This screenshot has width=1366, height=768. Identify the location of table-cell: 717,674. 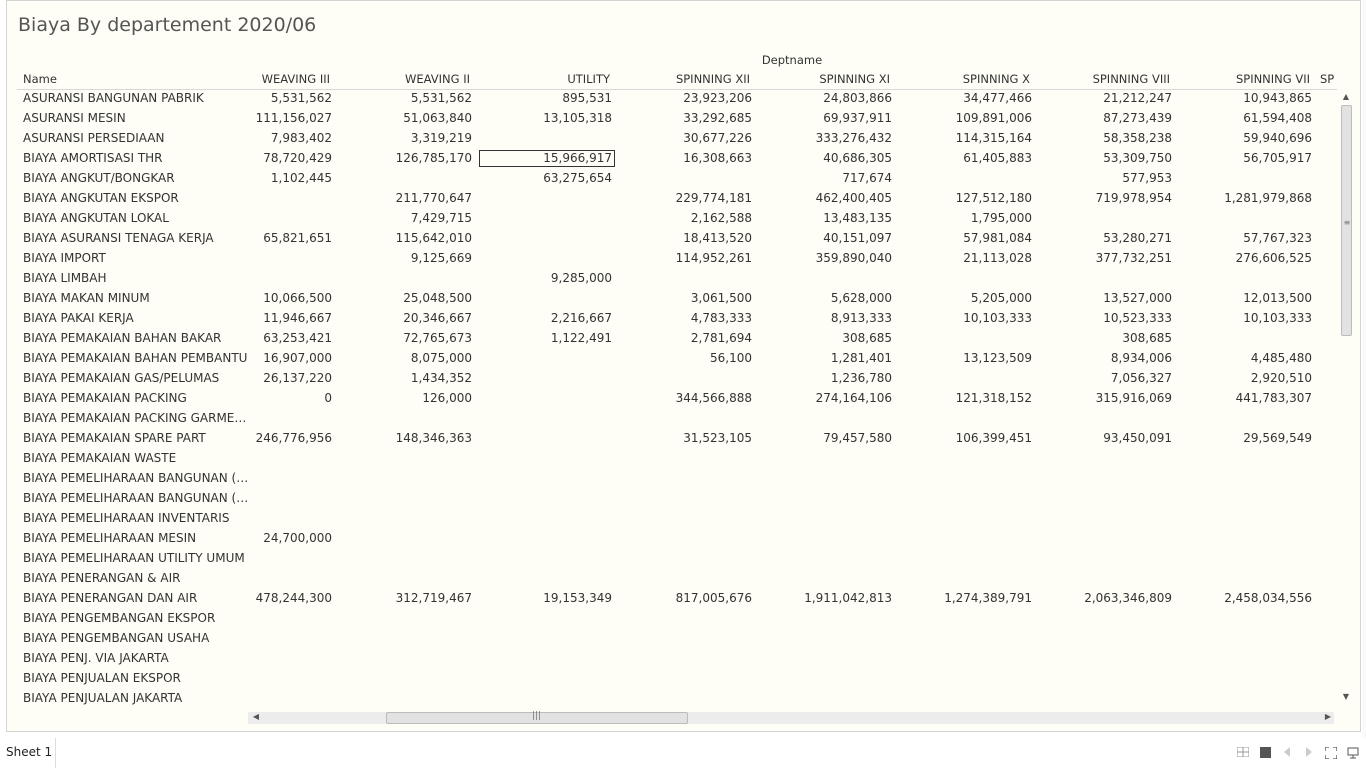
(867, 178).